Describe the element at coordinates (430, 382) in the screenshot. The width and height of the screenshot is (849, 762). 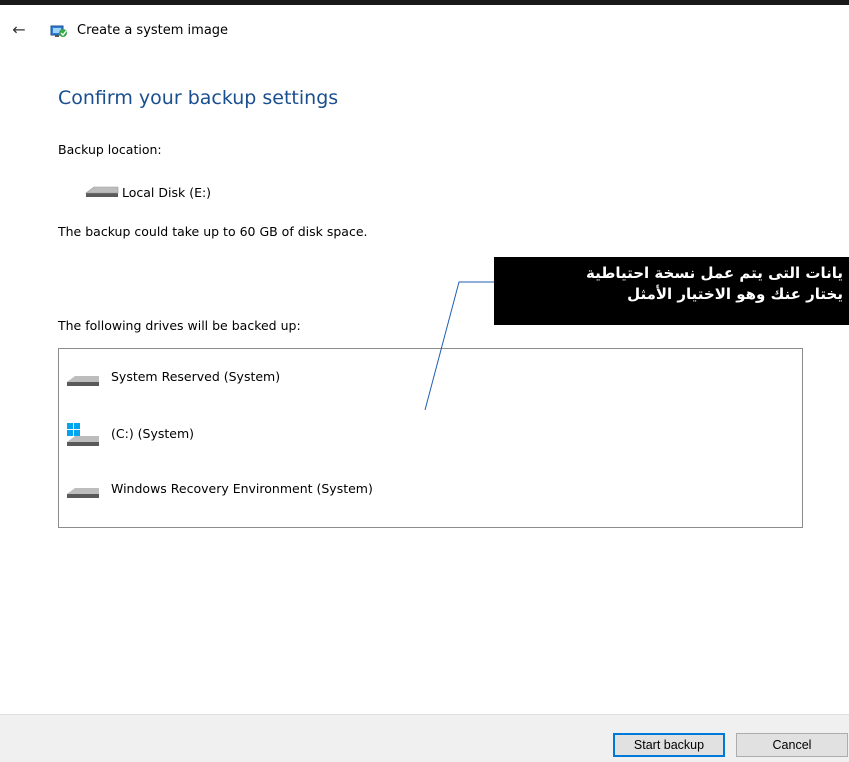
I see `list-item: System Reserved (System)` at that location.